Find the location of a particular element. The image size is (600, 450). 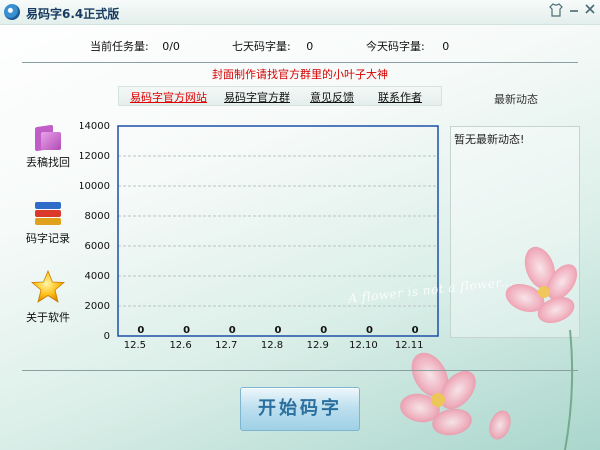

typing-records-button: 码字记录 is located at coordinates (48, 223).